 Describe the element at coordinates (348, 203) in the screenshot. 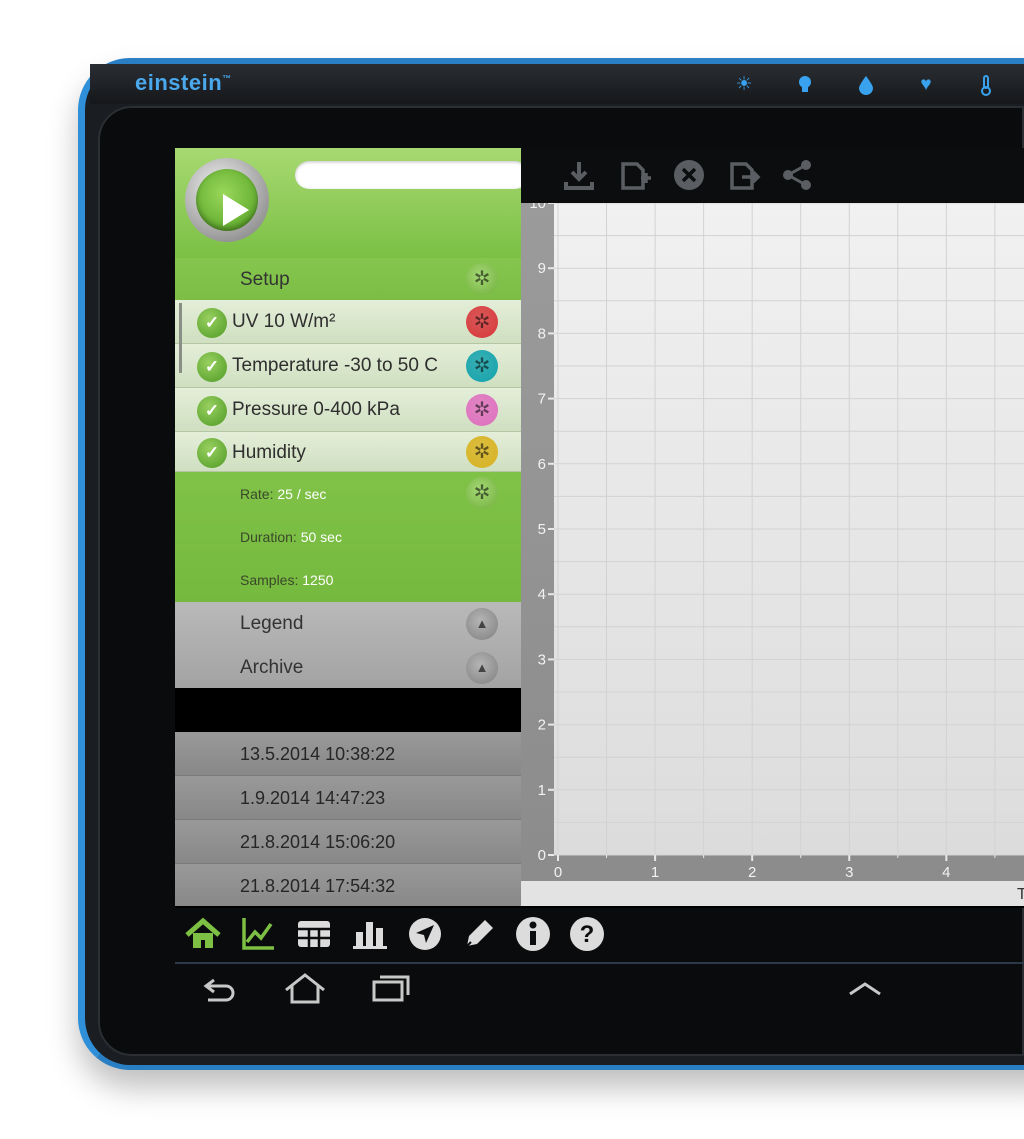

I see `panel-header` at that location.